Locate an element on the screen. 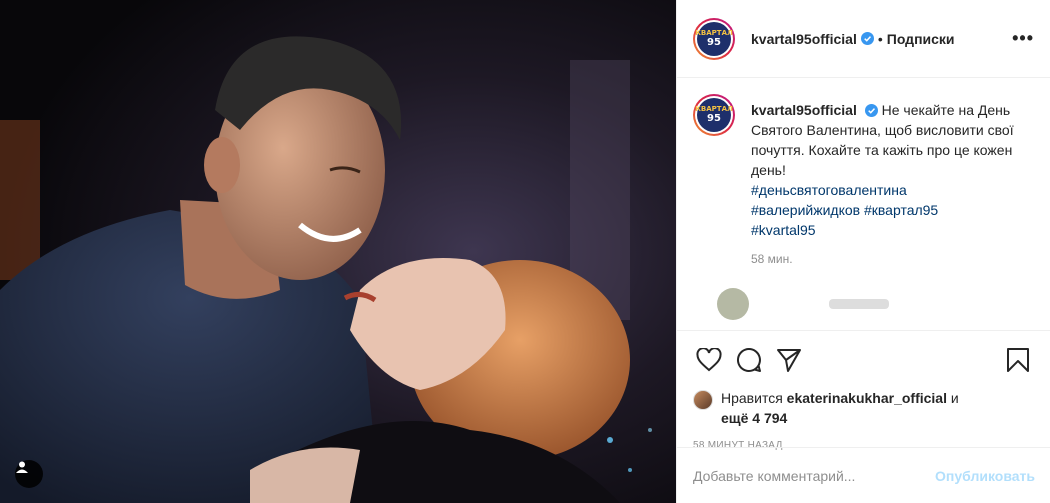 The image size is (1050, 503). save-button is located at coordinates (1018, 360).